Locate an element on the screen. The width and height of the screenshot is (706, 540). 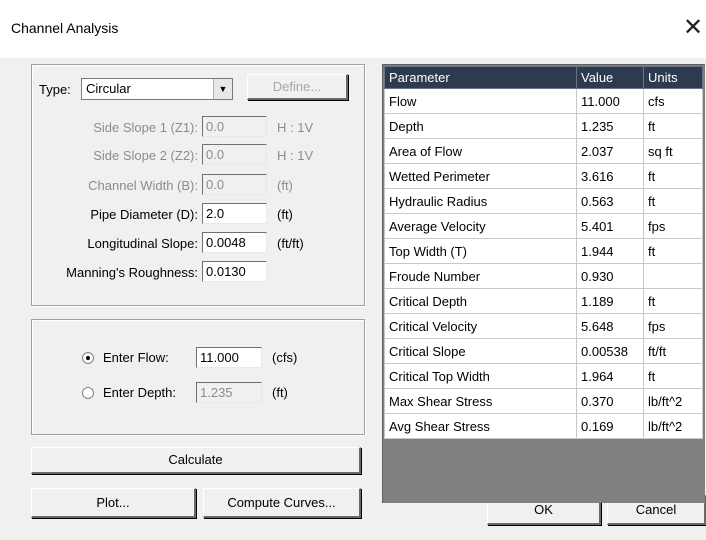
cell-parameter: Flow is located at coordinates (480, 101).